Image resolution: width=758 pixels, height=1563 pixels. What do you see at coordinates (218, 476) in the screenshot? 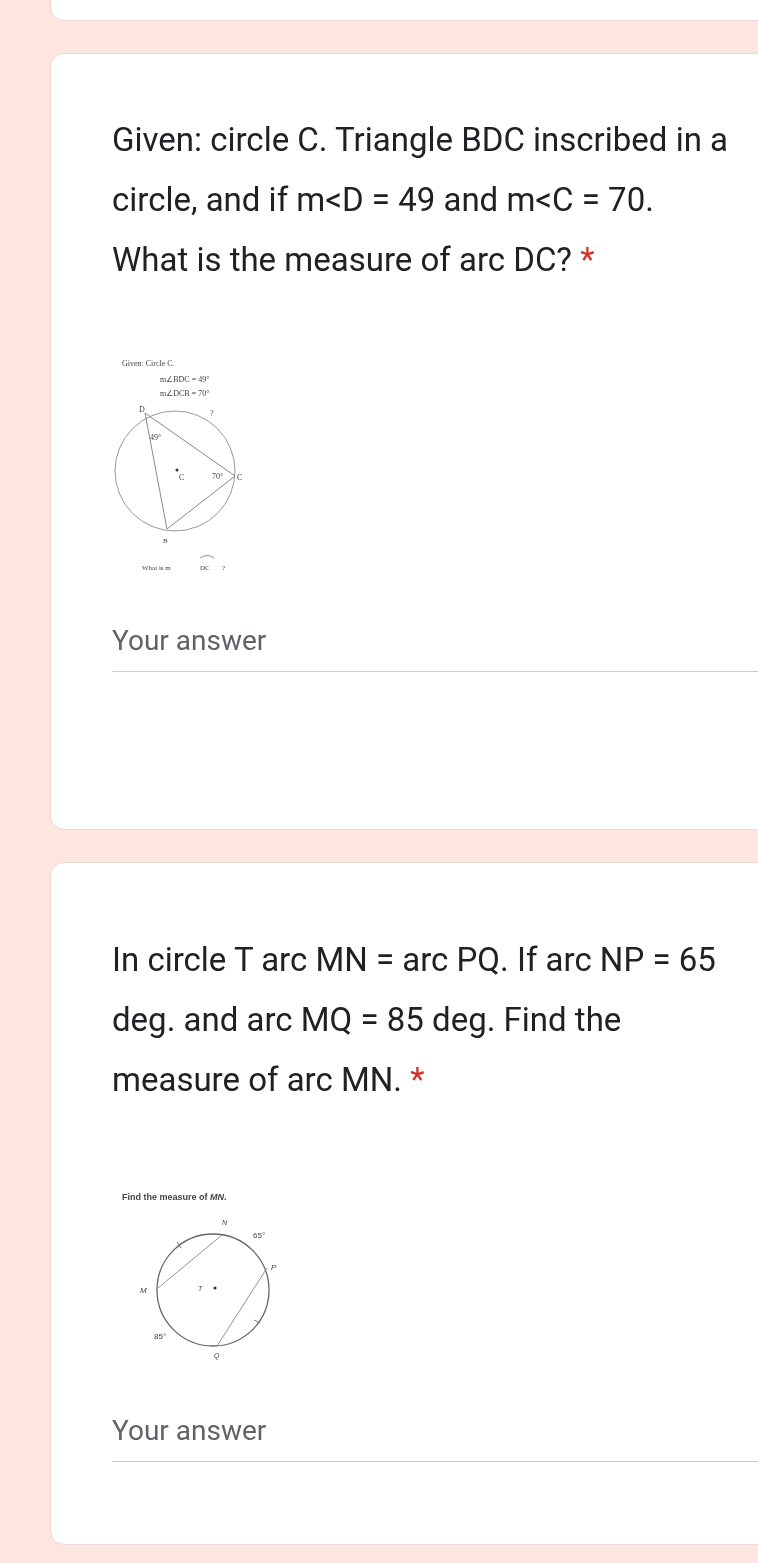
I see `angle-label: 70°` at bounding box center [218, 476].